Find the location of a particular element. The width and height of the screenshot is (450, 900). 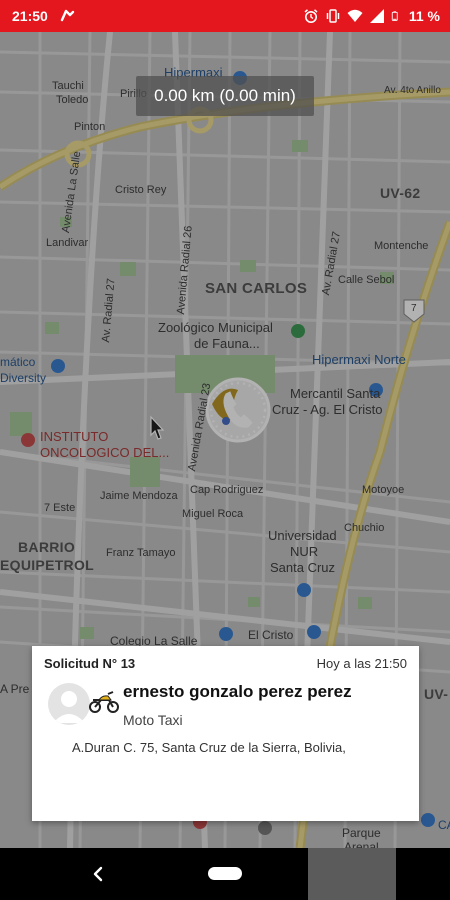

map-label-cap-rodriguez: Cap Rodriguez is located at coordinates (227, 490).